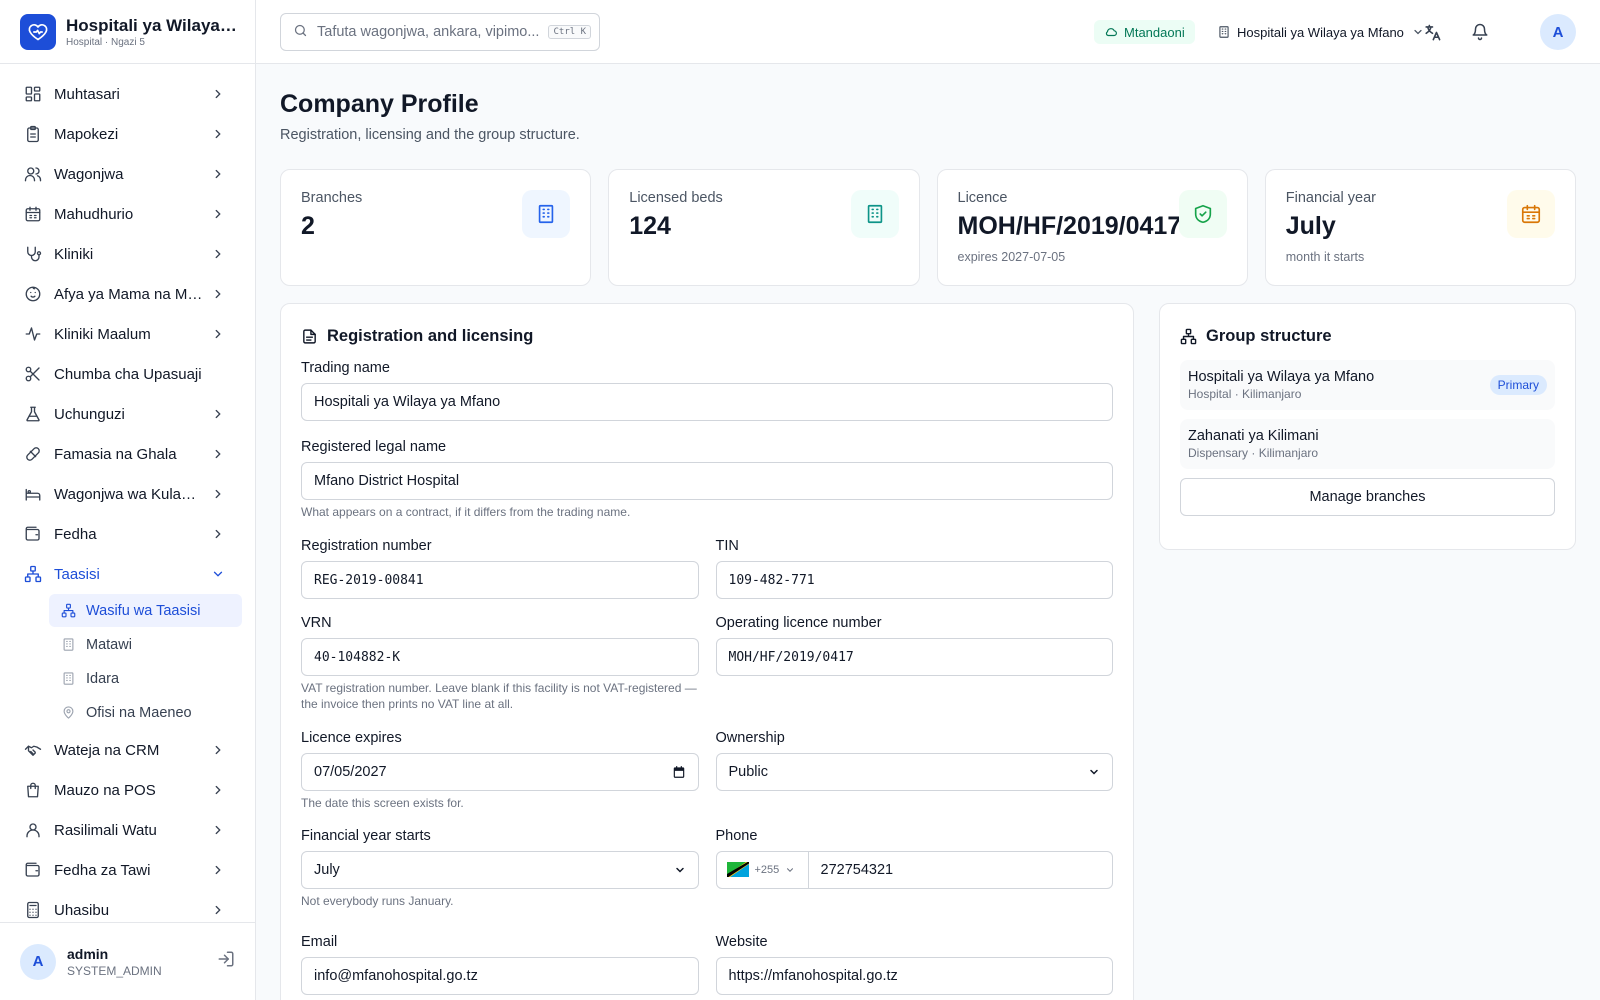 The image size is (1600, 1000). I want to click on legal-name-field: Mfano District Hospital, so click(707, 481).